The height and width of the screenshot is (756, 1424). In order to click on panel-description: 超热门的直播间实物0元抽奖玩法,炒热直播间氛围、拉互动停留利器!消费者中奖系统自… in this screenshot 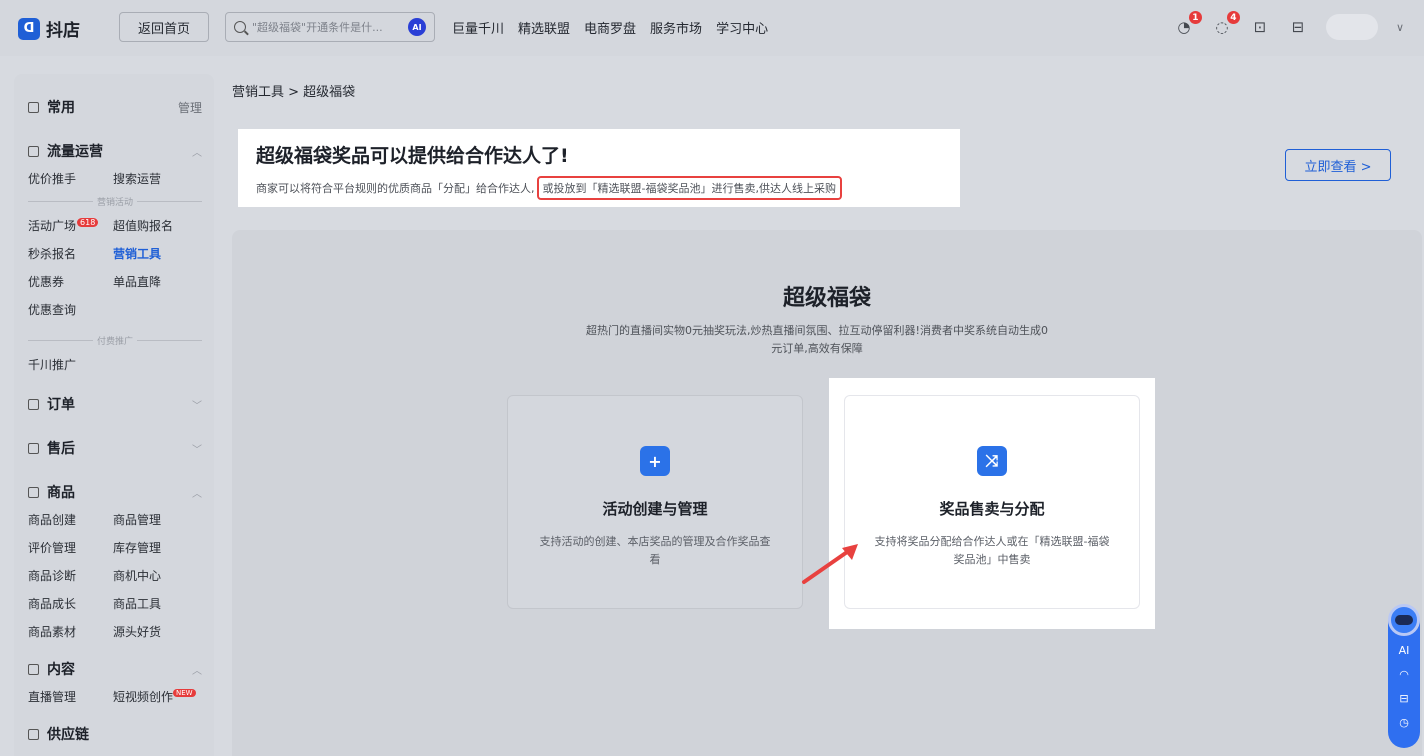, I will do `click(817, 339)`.